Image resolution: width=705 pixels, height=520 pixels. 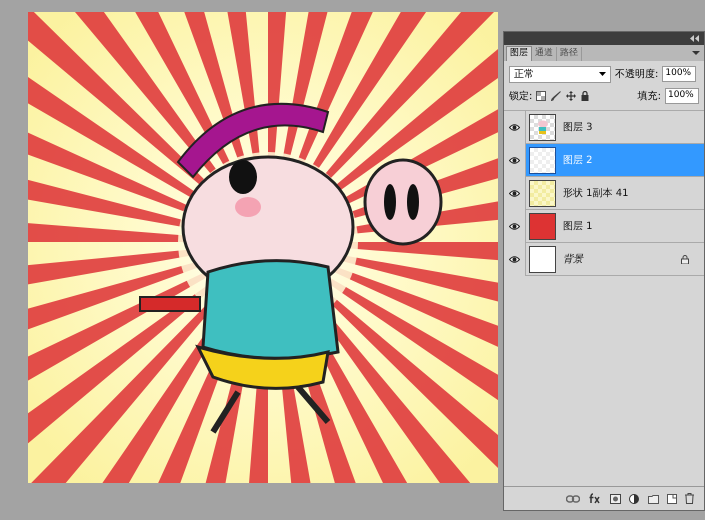 I want to click on dropdown-caret-icon, so click(x=602, y=74).